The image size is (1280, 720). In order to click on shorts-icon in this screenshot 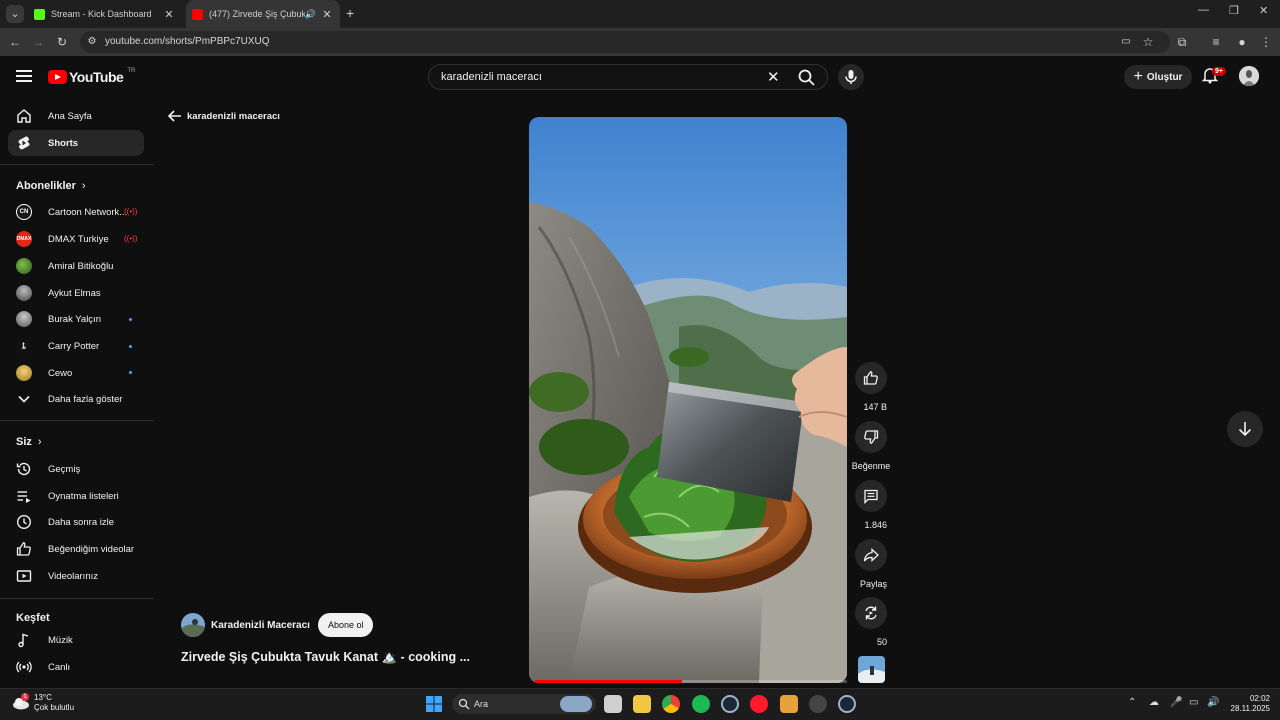, I will do `click(24, 143)`.